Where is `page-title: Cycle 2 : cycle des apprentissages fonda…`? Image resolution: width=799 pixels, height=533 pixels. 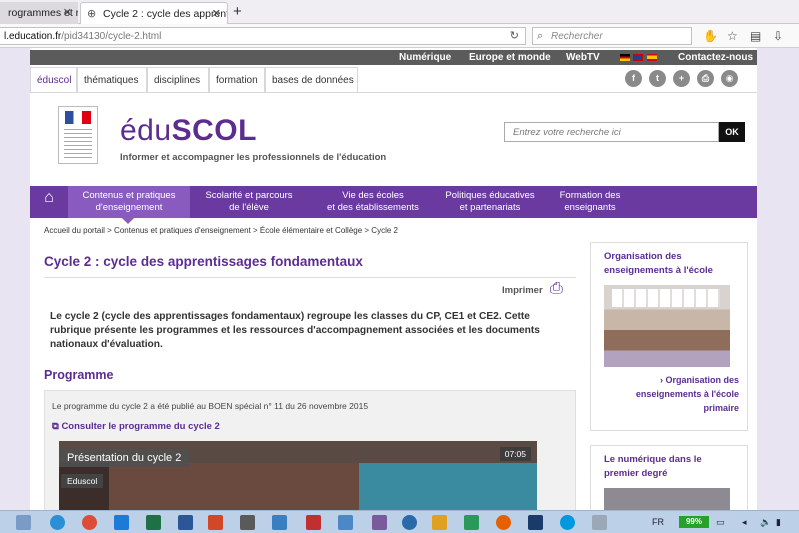 page-title: Cycle 2 : cycle des apprentissages fonda… is located at coordinates (203, 261).